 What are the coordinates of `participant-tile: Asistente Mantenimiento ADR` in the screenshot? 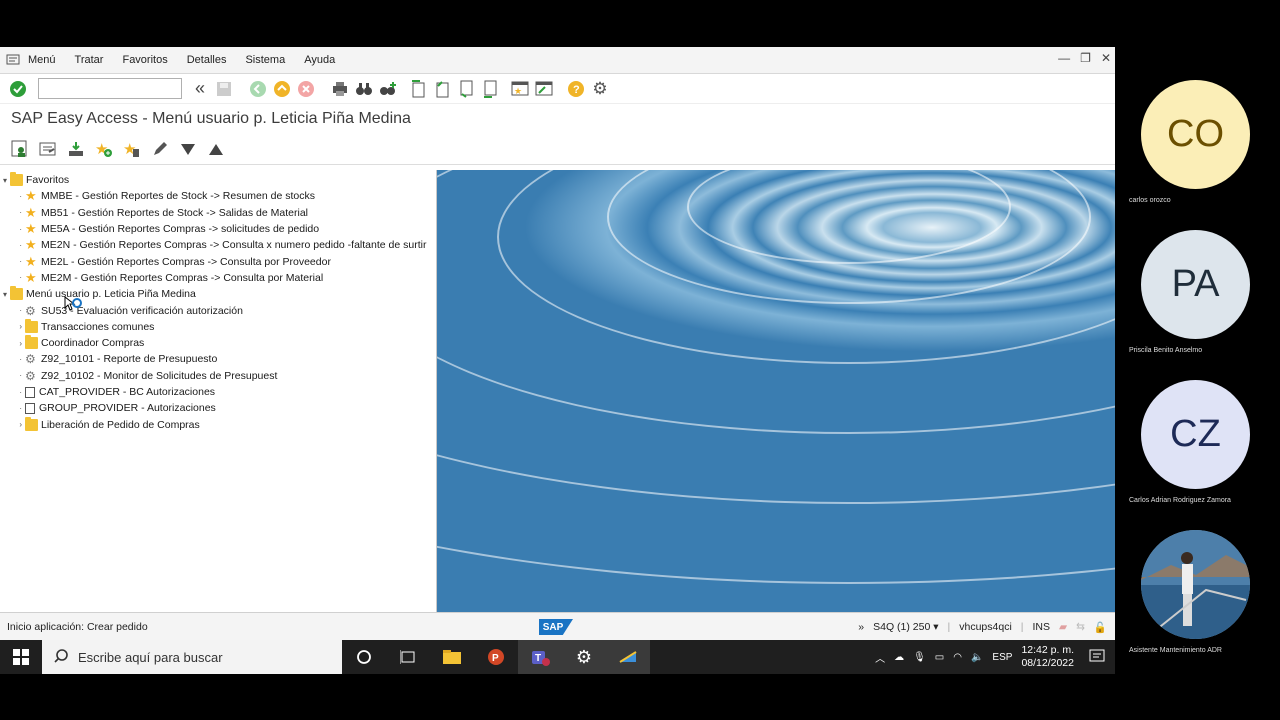 It's located at (1197, 602).